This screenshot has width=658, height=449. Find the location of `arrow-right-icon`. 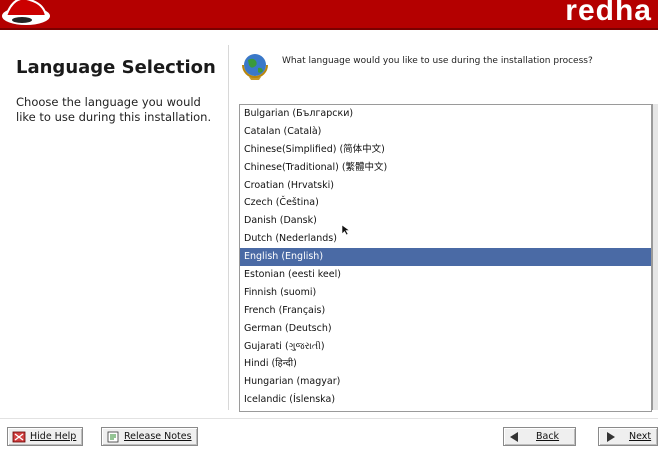

arrow-right-icon is located at coordinates (611, 436).